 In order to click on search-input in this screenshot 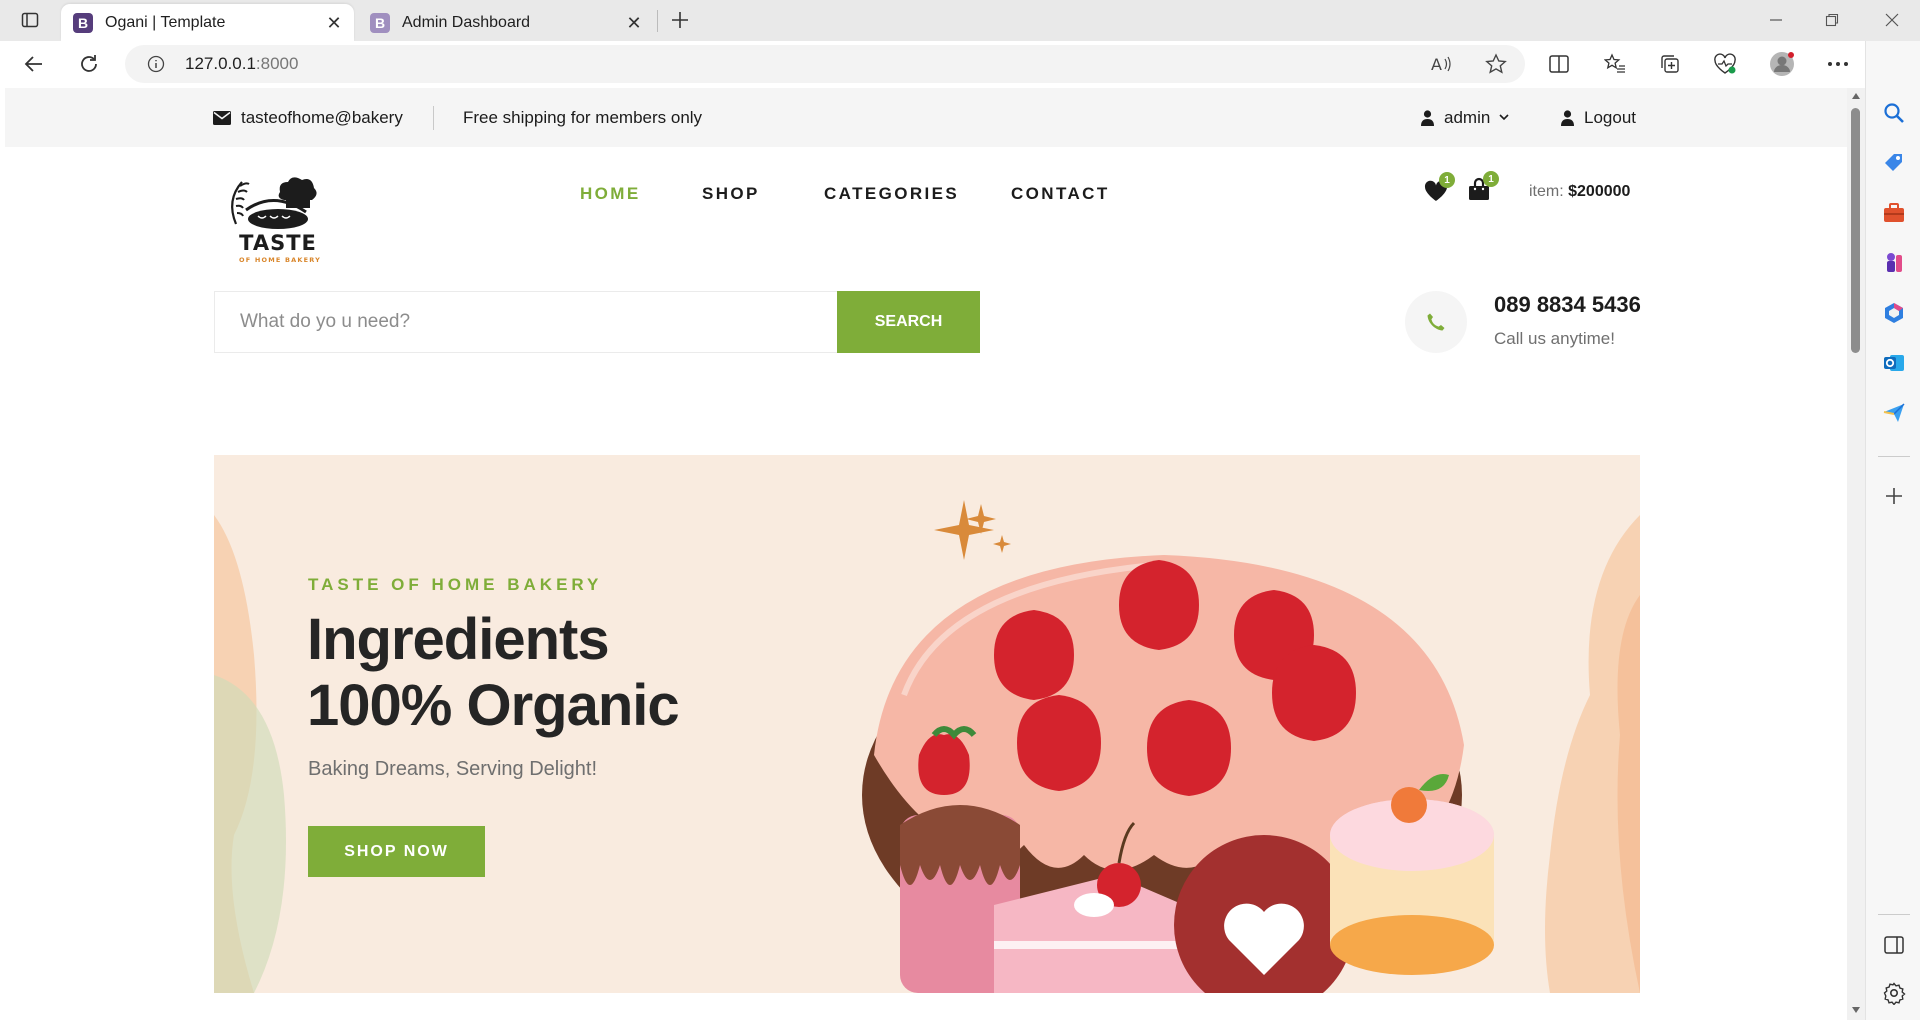, I will do `click(528, 322)`.